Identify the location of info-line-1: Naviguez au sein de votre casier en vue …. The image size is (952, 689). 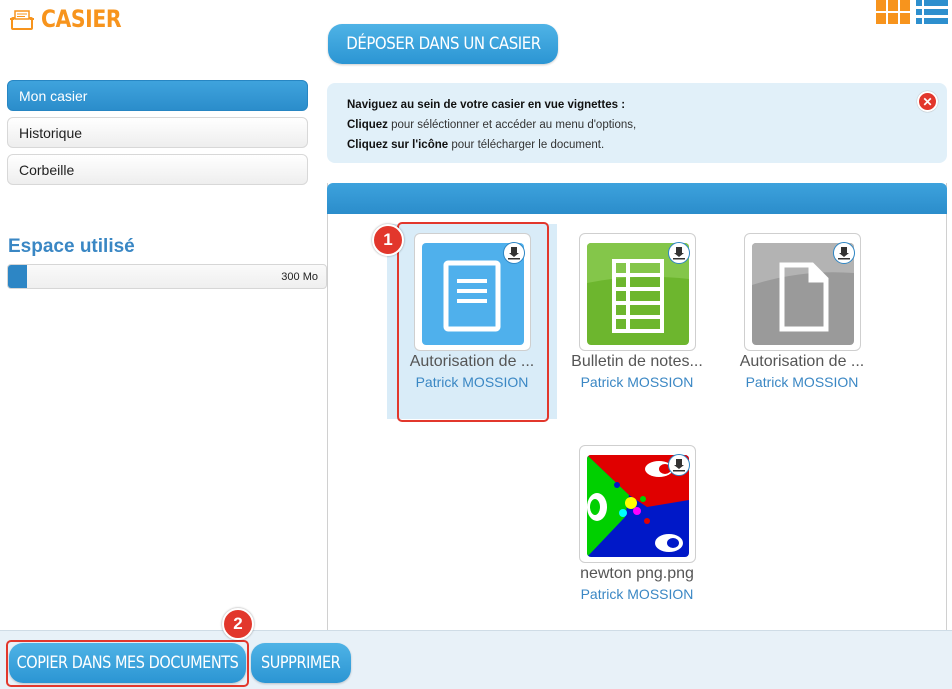
(486, 105).